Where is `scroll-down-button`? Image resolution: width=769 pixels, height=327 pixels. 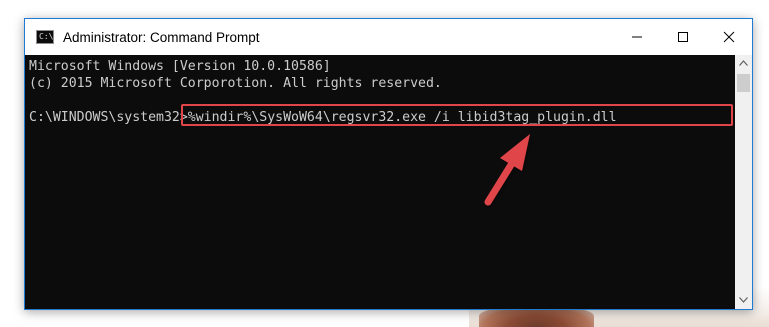
scroll-down-button is located at coordinates (743, 300).